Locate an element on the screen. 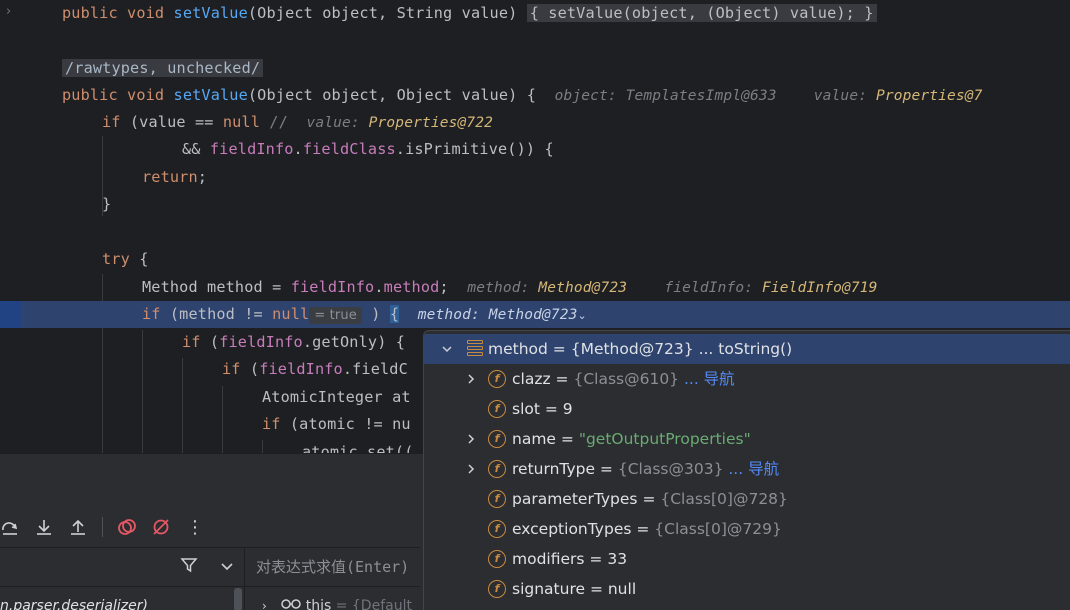  inline-hint-value: TemplatesImpl@633 is located at coordinates (701, 96).